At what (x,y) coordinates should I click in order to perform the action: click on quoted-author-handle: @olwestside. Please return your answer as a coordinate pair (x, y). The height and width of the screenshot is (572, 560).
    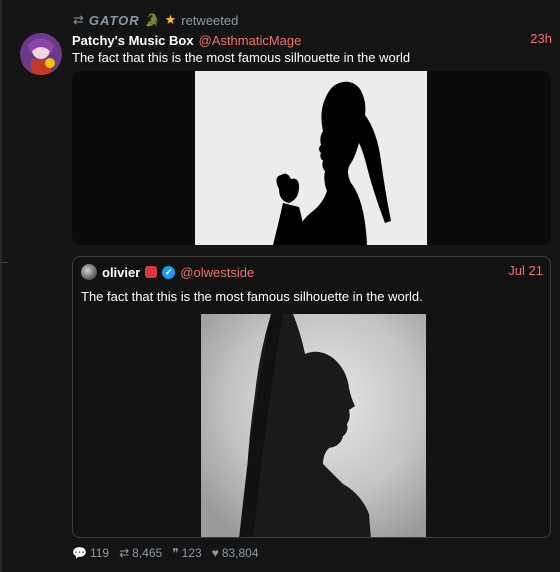
    Looking at the image, I should click on (217, 272).